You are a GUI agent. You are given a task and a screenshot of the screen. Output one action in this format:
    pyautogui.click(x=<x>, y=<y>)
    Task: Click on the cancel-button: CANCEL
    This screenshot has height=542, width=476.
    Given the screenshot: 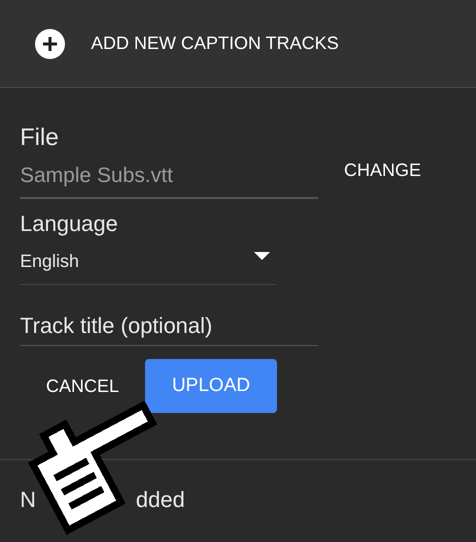 What is the action you would take?
    pyautogui.click(x=83, y=386)
    